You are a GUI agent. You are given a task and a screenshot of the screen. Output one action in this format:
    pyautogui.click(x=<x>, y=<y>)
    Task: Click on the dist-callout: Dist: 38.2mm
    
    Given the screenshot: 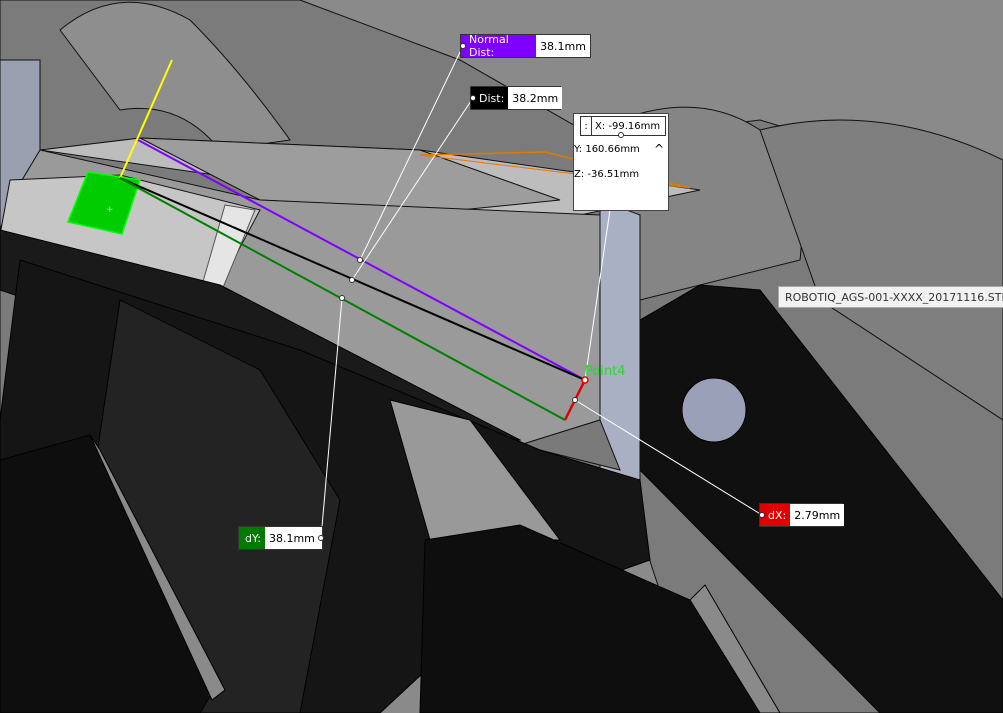 What is the action you would take?
    pyautogui.click(x=516, y=98)
    